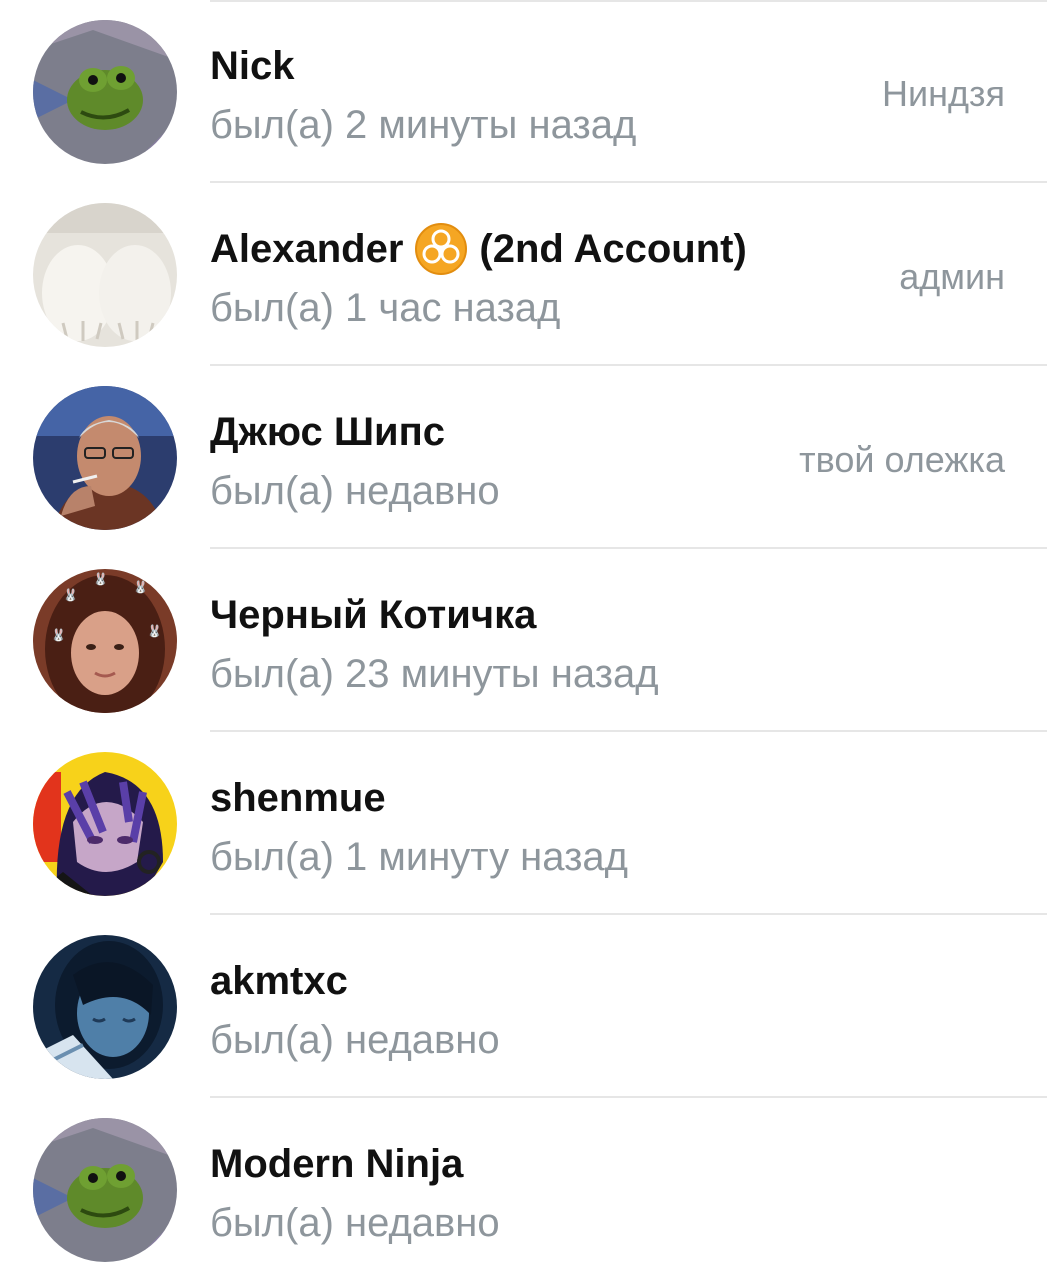  I want to click on member-name: shenmue, so click(298, 798).